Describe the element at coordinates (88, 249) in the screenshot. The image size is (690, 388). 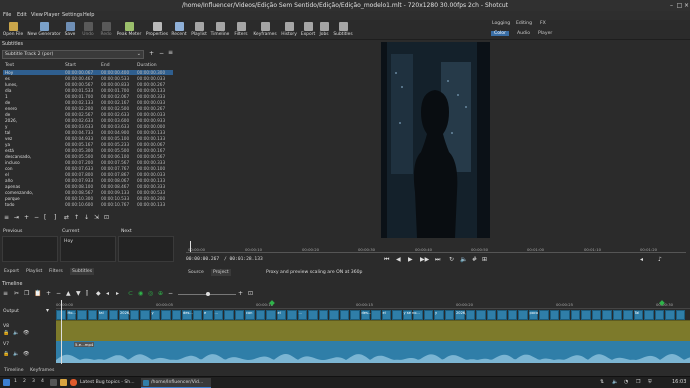
I see `current-text-box: Hoy` at that location.